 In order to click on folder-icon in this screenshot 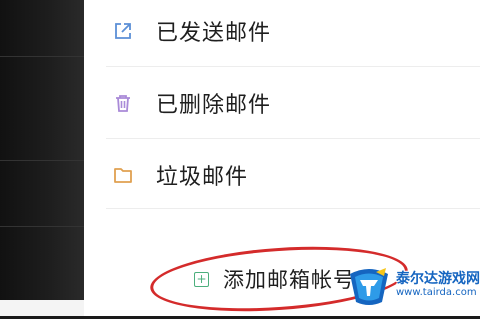, I will do `click(123, 175)`.